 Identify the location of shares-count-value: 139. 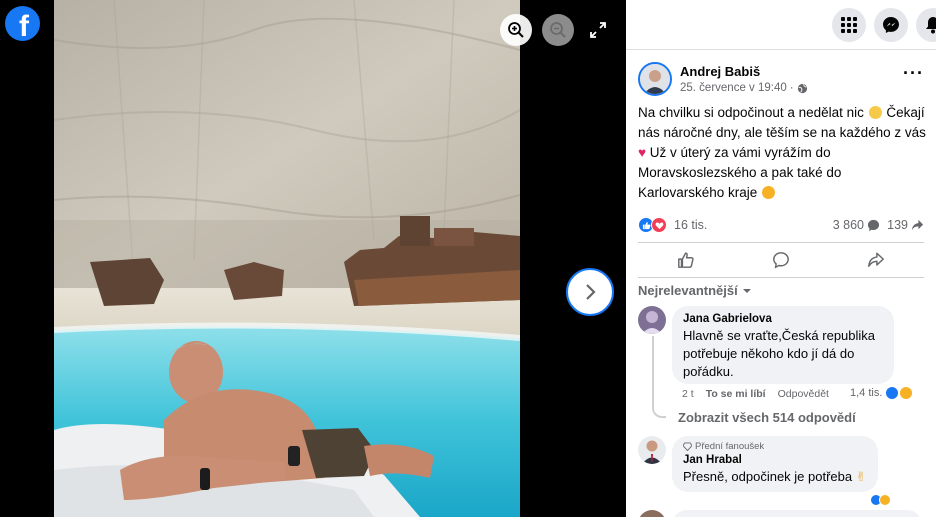
(897, 225).